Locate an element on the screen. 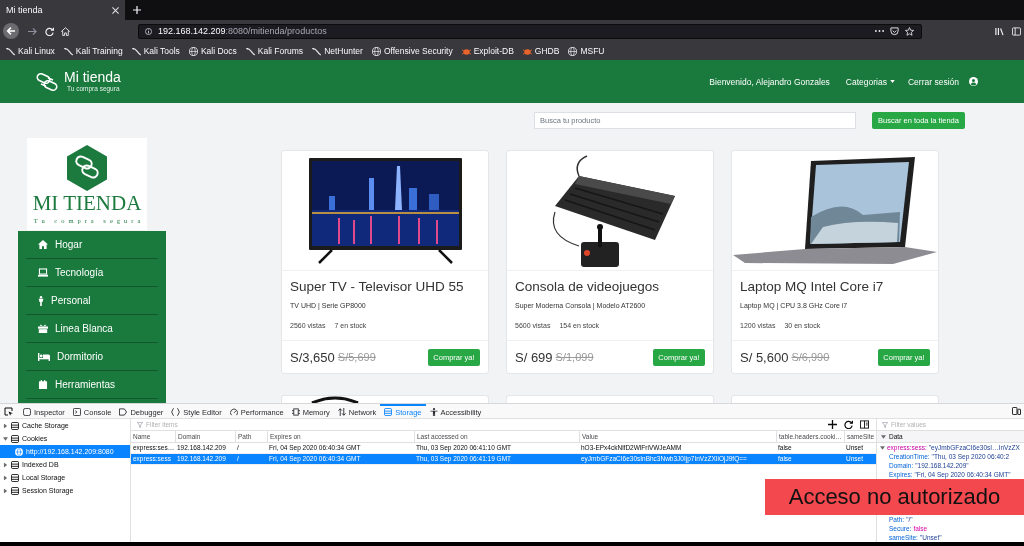  bed-icon is located at coordinates (44, 356).